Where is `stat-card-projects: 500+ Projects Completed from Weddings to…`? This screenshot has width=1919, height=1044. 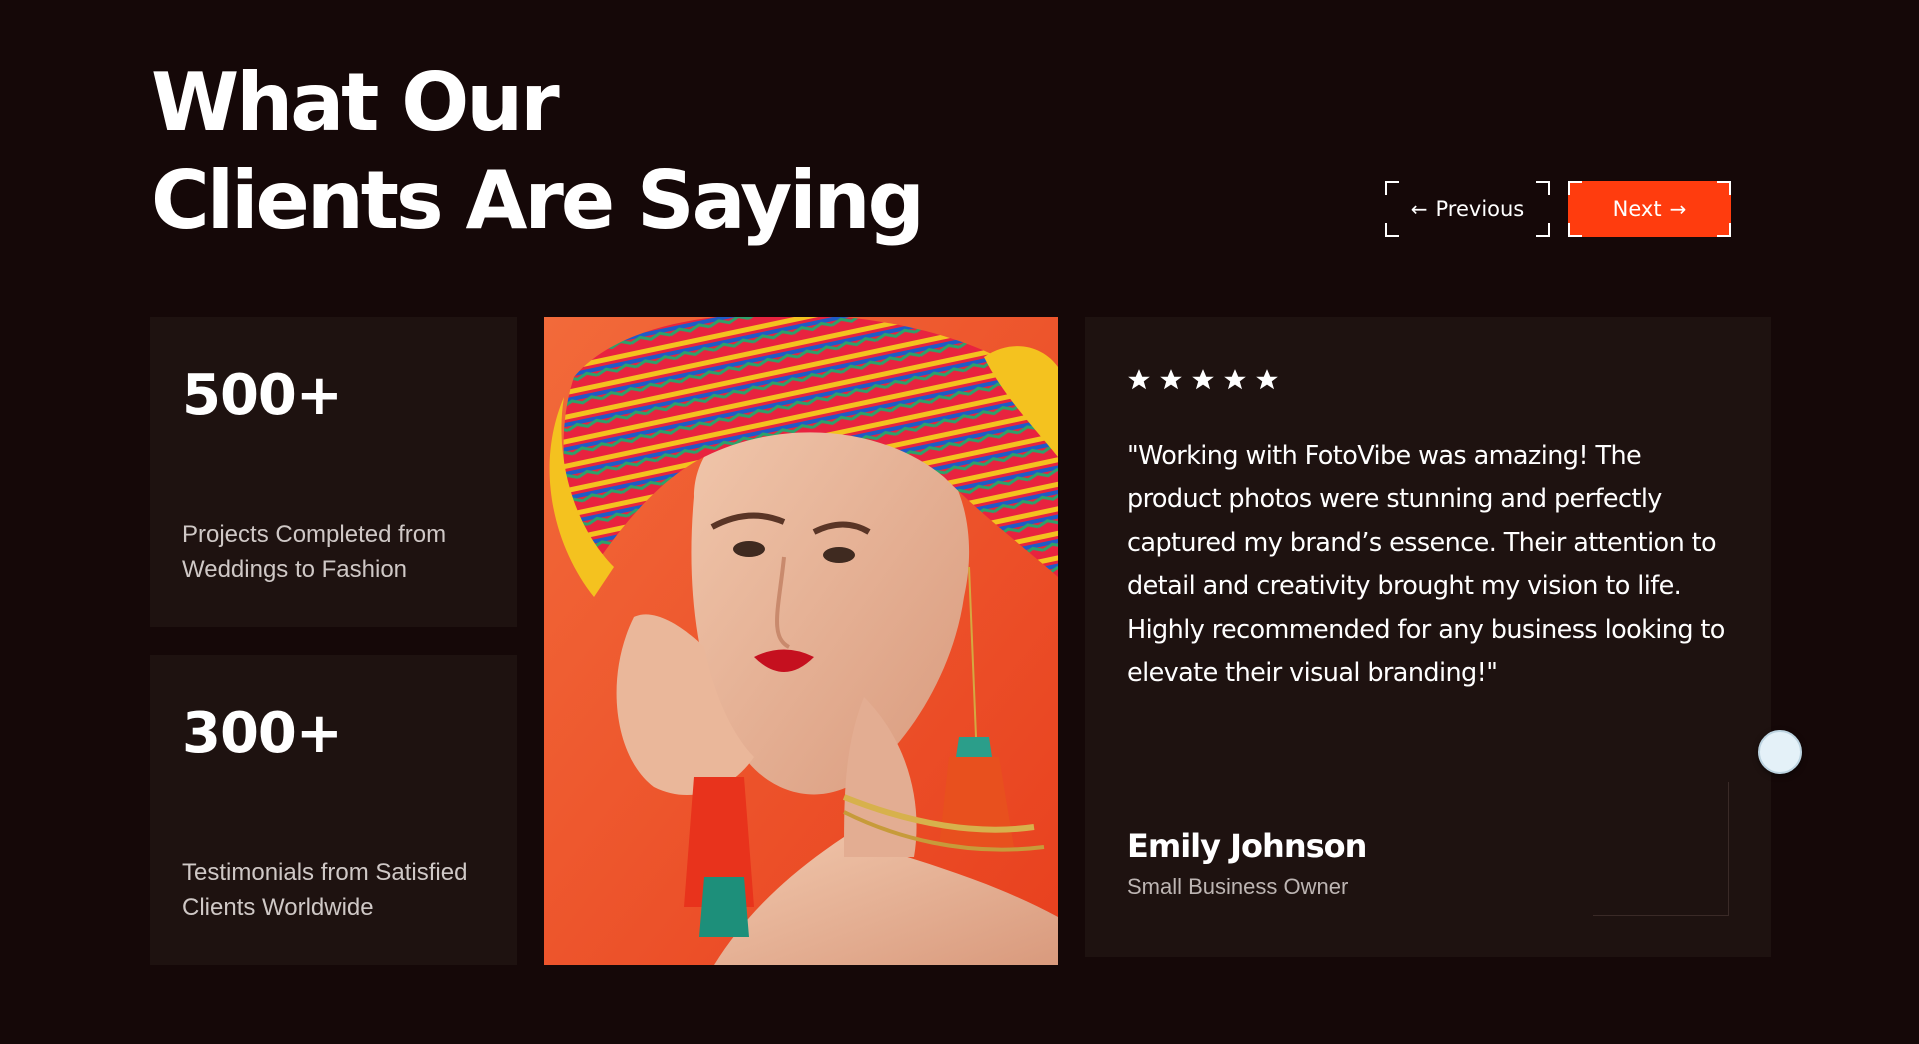
stat-card-projects: 500+ Projects Completed from Weddings to… is located at coordinates (333, 472).